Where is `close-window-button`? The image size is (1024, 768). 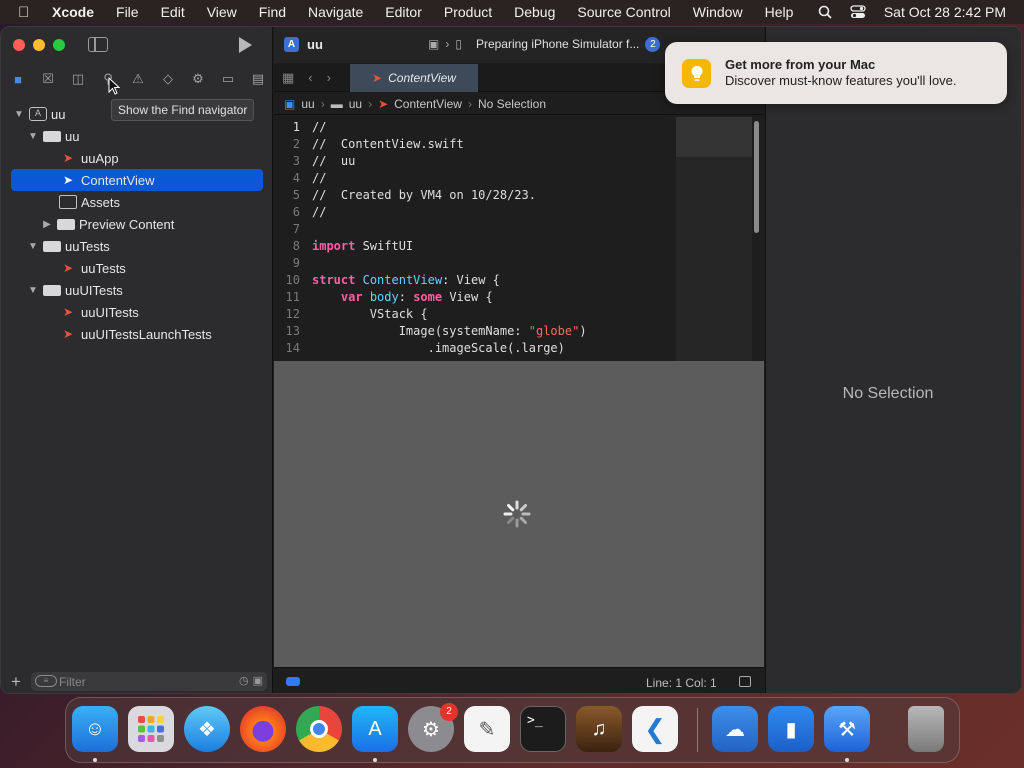
close-window-button is located at coordinates (19, 45).